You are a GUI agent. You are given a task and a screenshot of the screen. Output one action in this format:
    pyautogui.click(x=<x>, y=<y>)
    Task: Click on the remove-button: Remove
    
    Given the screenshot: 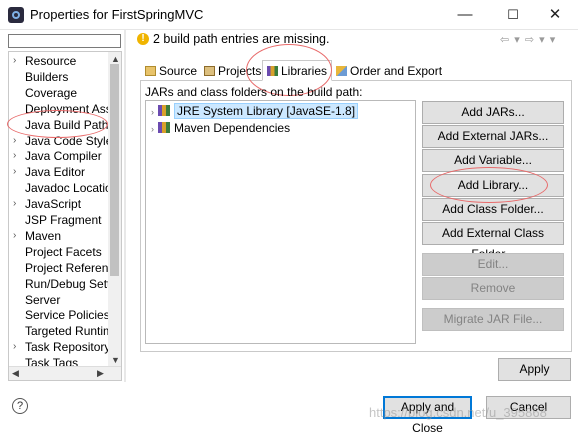 What is the action you would take?
    pyautogui.click(x=493, y=288)
    